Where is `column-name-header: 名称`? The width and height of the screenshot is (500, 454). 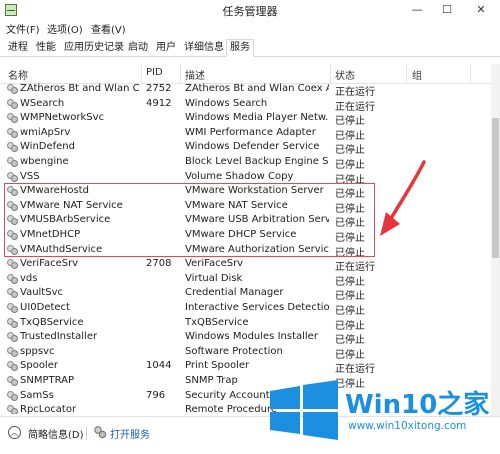
column-name-header: 名称 is located at coordinates (18, 74).